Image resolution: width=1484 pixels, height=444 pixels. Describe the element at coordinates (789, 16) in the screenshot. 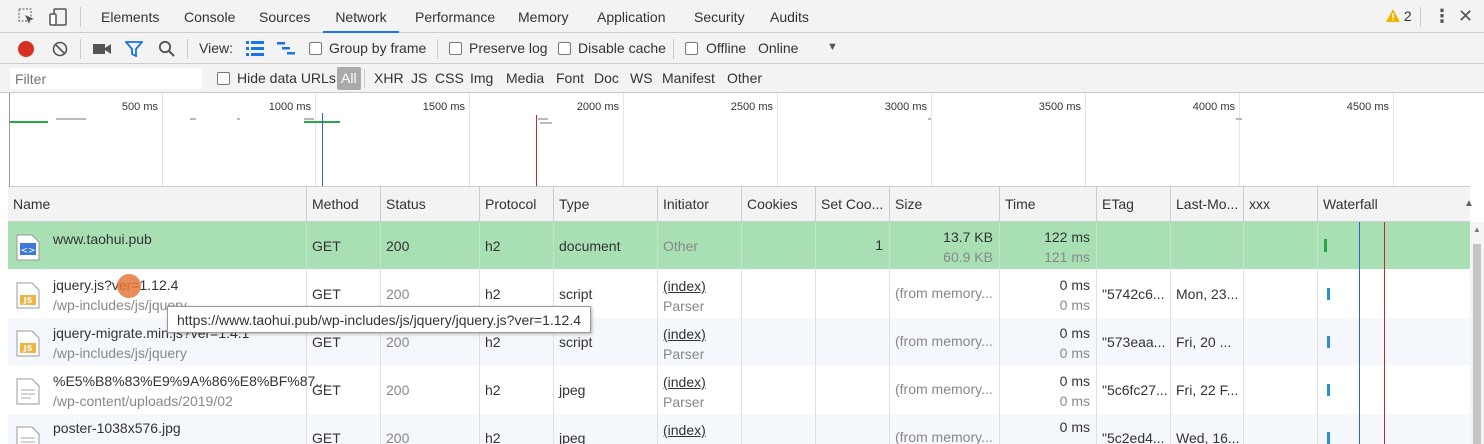

I see `tab-audits: Audits` at that location.